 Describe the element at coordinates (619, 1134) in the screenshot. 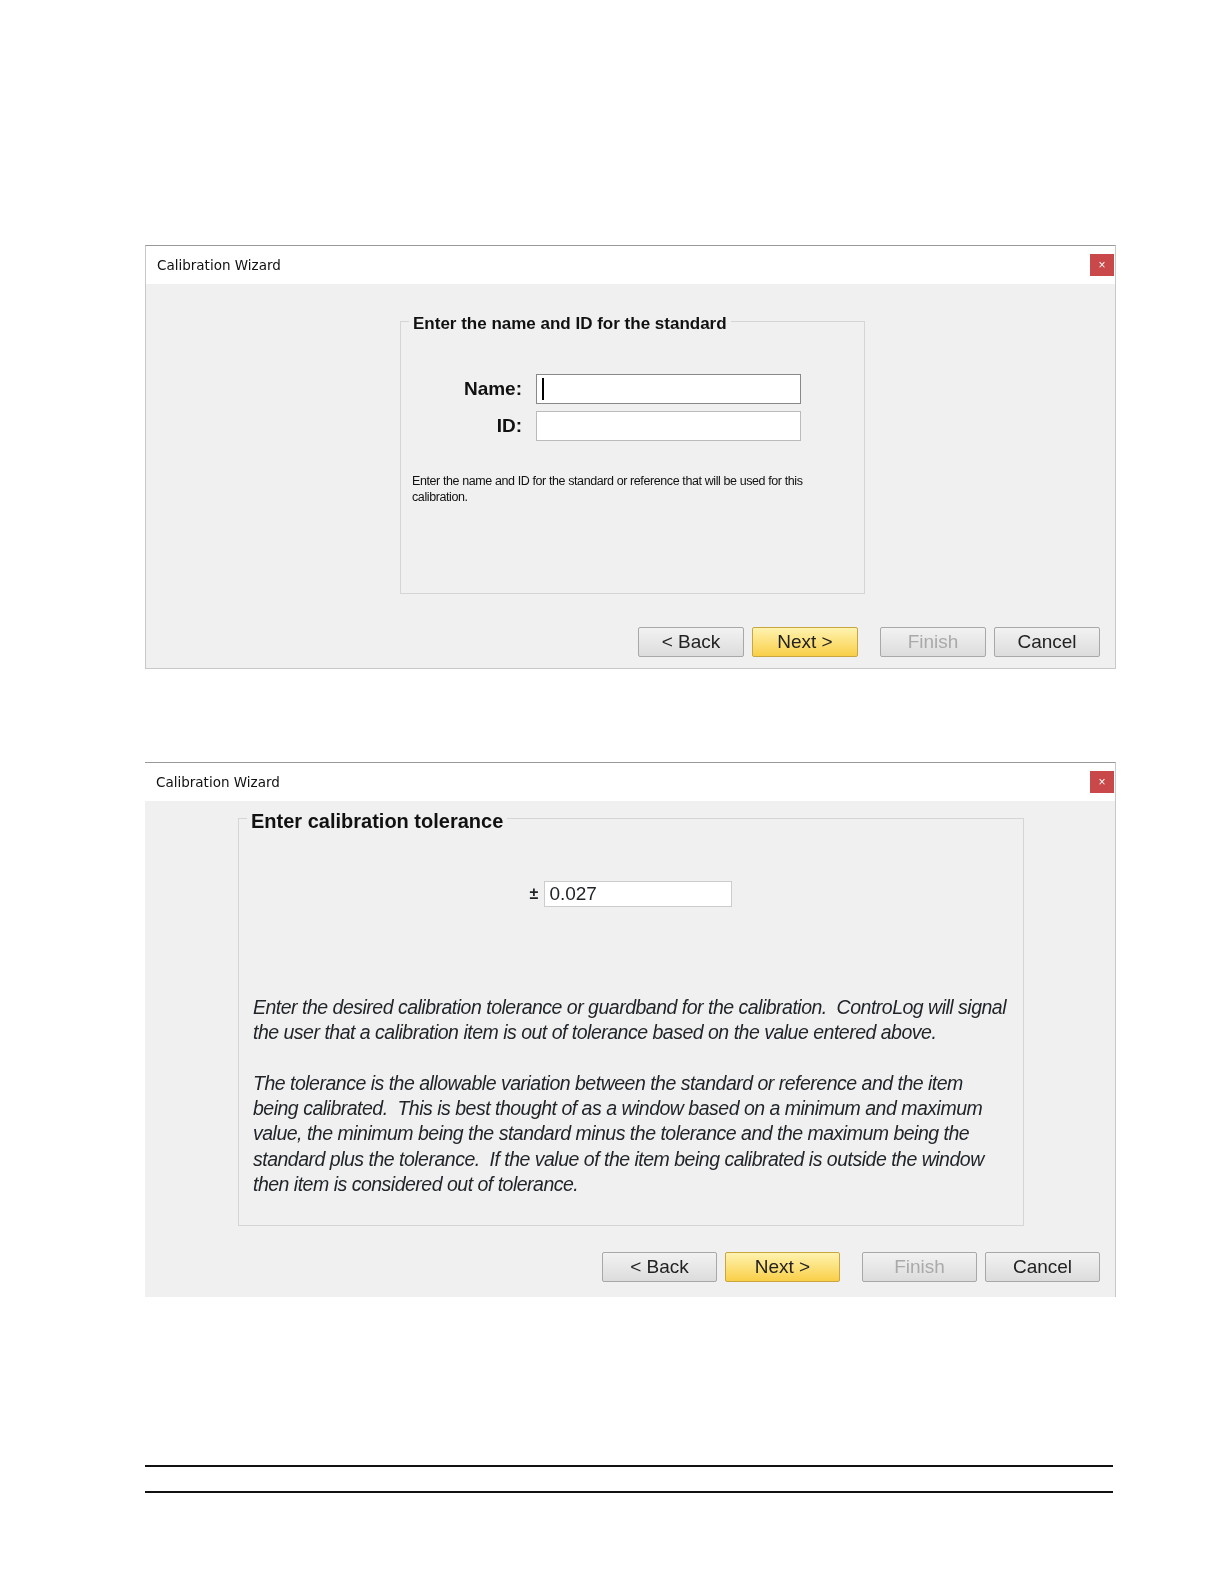

I see `help-text: The tolerance is the allowable variation between the standard or reference and the item being calibrated. This is best thought of as a window based on a minimum and maximum value, the minimum being the standard minus the tolerance and the maximum being the standard plus the tolerance. If the value of the item being calibrated is outside the window then item is considered out of tolerance.` at that location.